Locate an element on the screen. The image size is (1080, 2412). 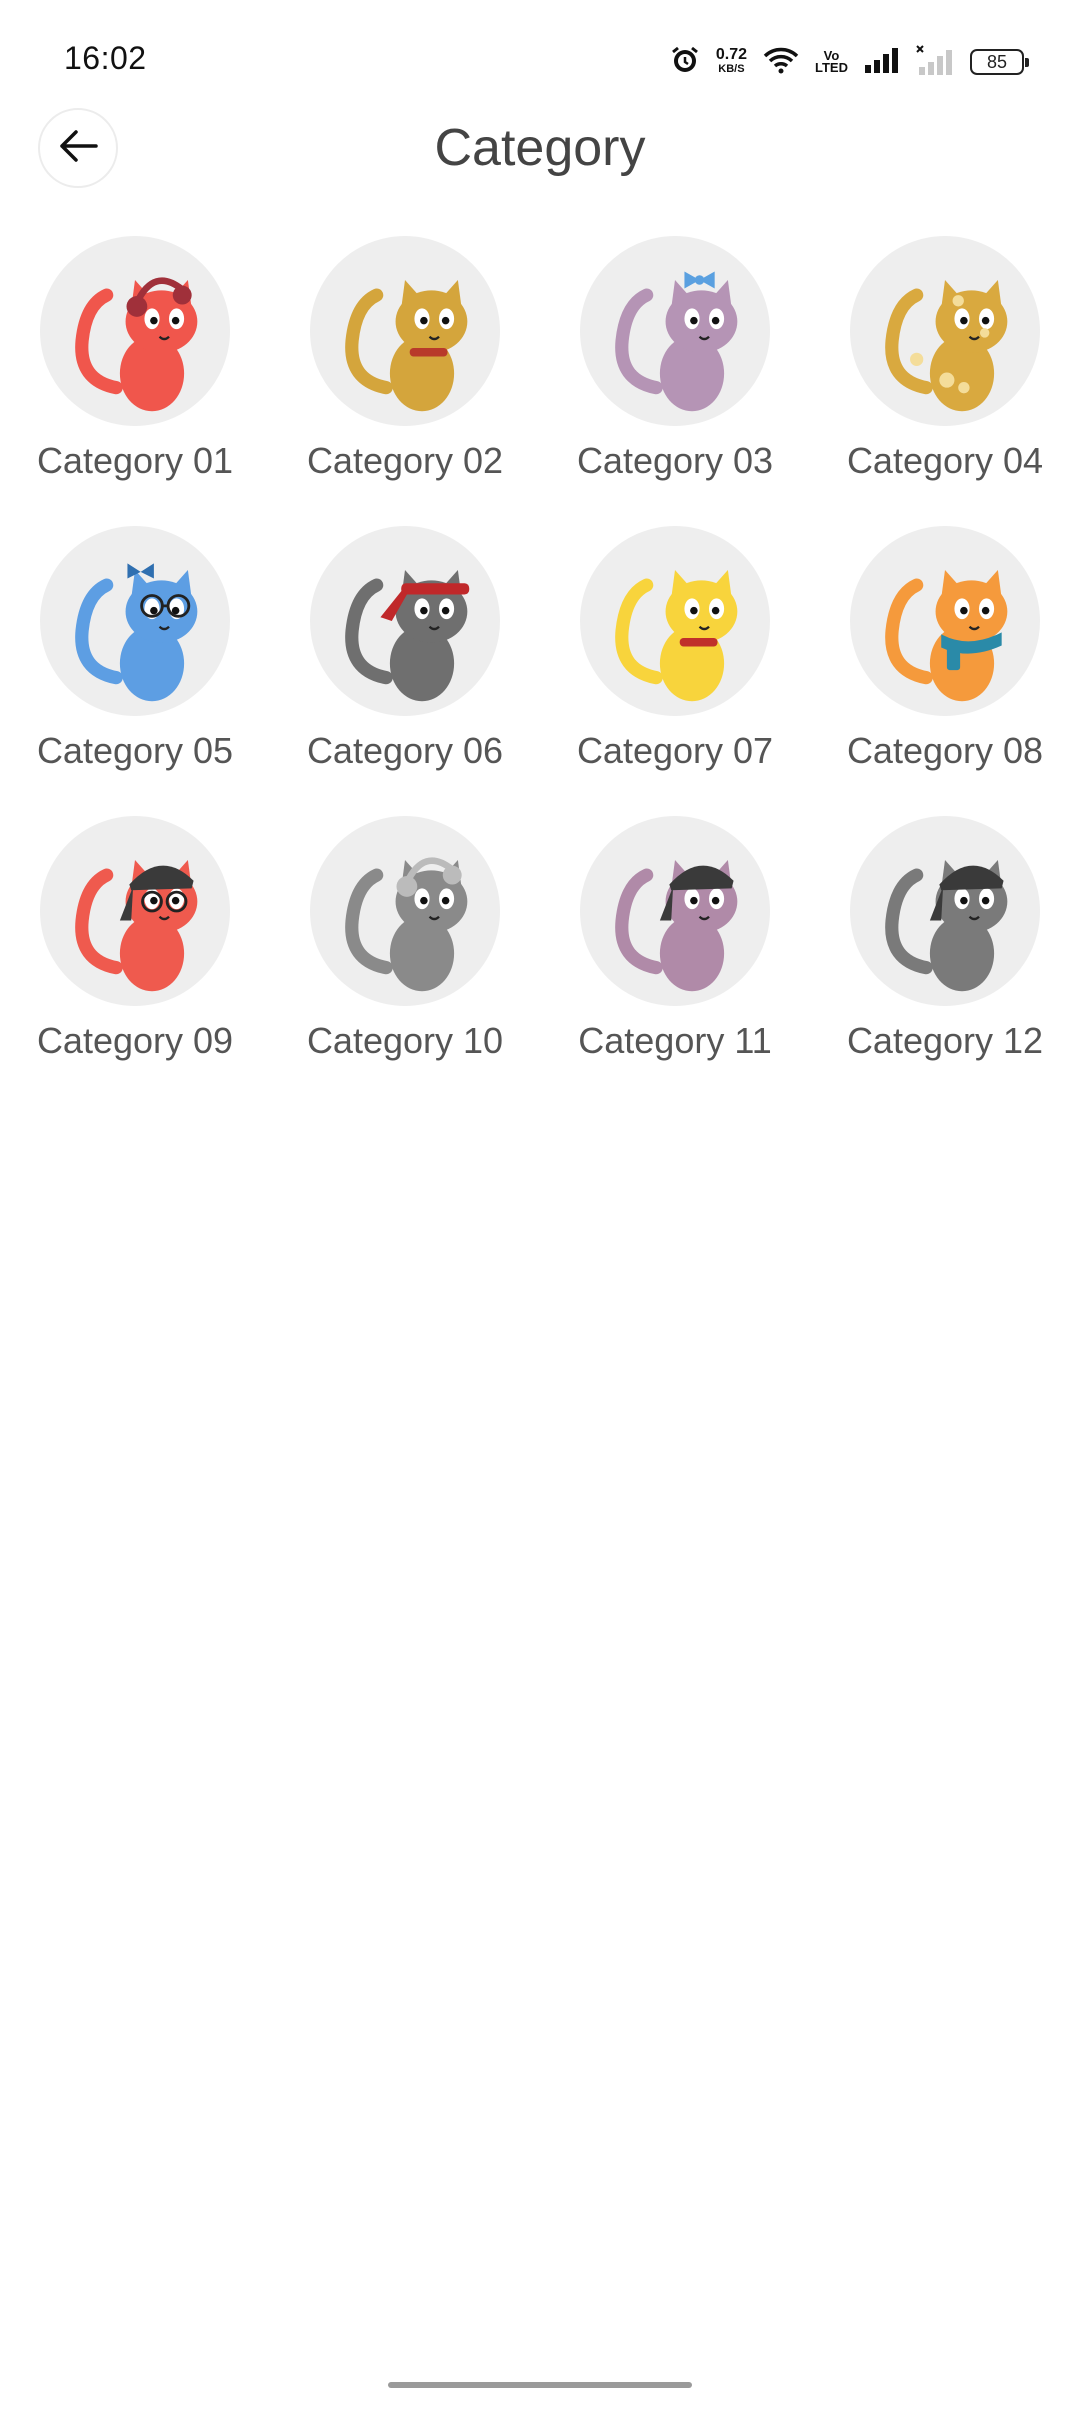
status-icons: 0.72 KB/S Vo LTED 85 is located at coordinates (849, 62).